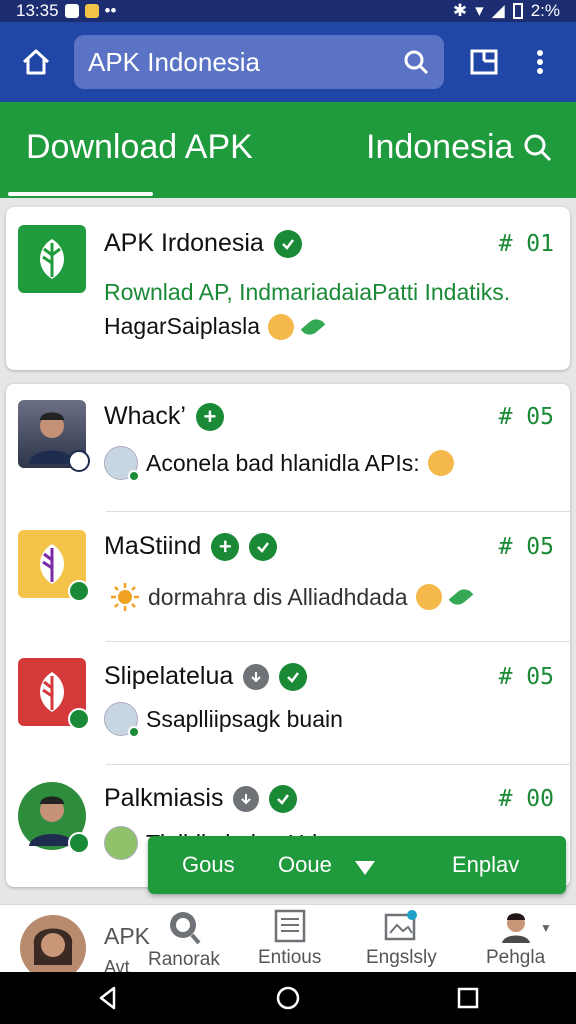  I want to click on app-description-row: Aconela bad hlanidla APIs:, so click(279, 464).